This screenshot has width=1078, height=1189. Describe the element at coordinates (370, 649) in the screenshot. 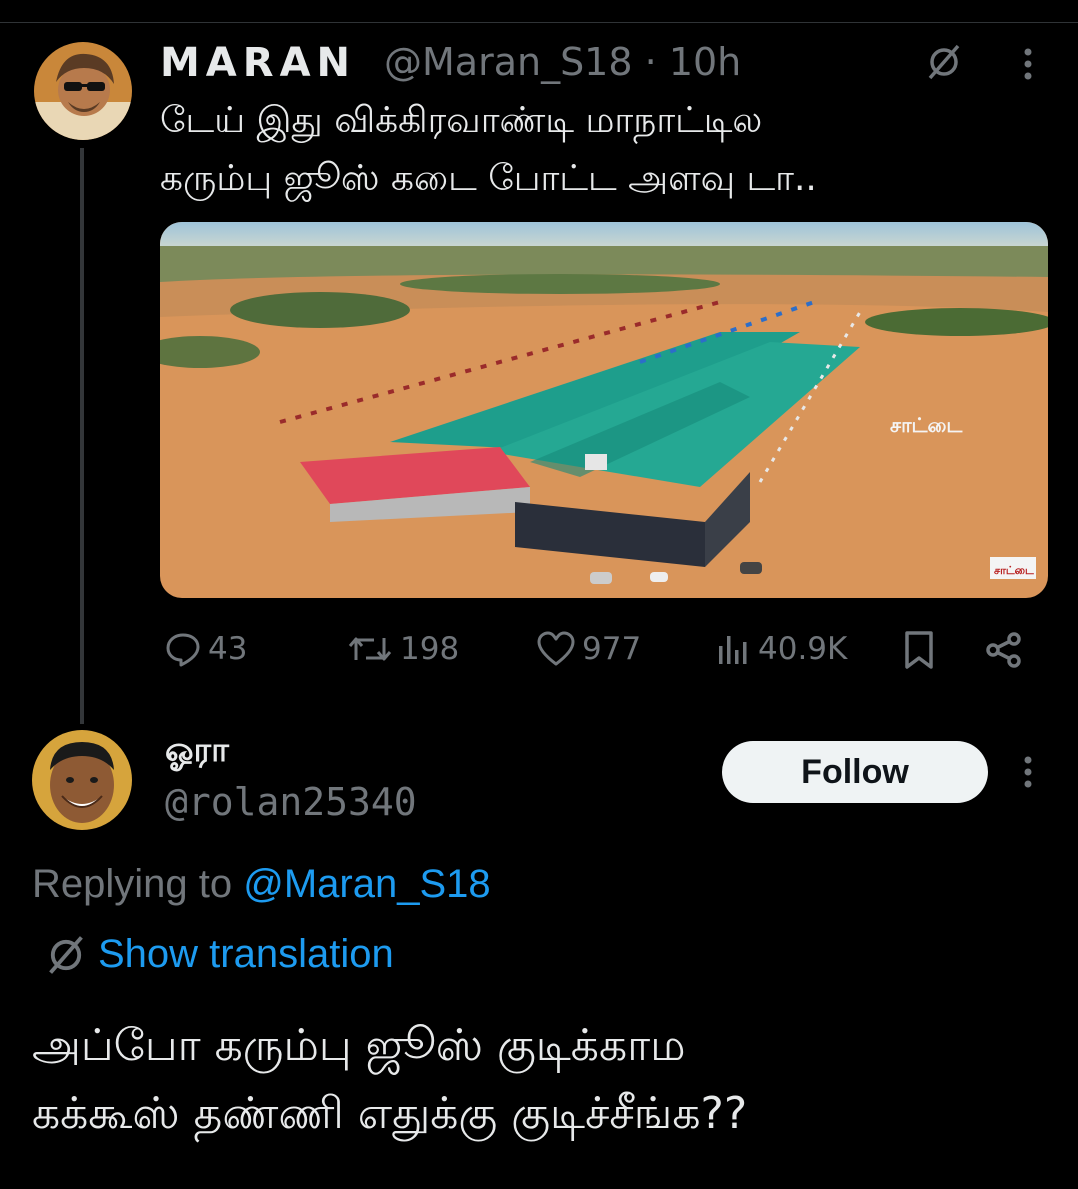

I see `retweet-icon` at that location.